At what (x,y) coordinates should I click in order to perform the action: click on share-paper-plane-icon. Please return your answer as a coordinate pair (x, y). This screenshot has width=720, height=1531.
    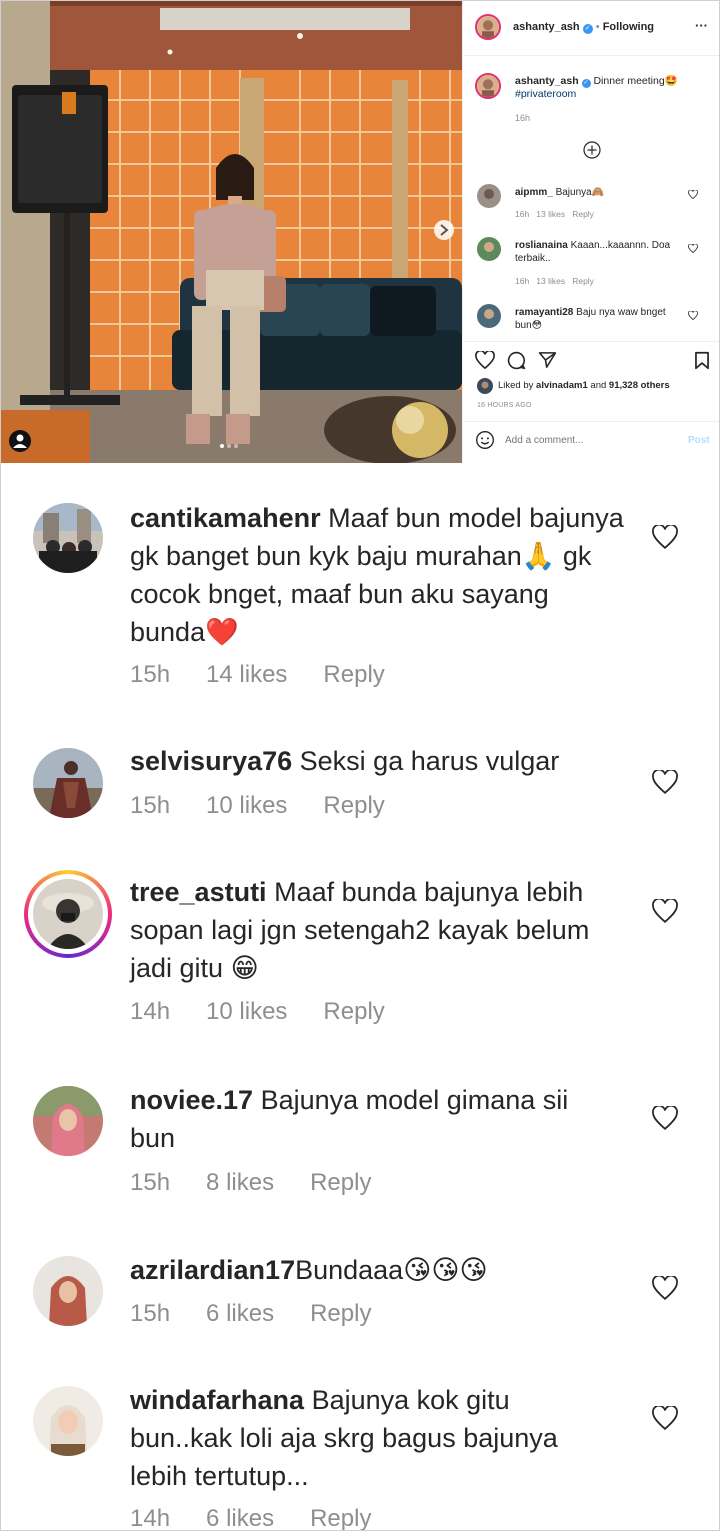
    Looking at the image, I should click on (547, 360).